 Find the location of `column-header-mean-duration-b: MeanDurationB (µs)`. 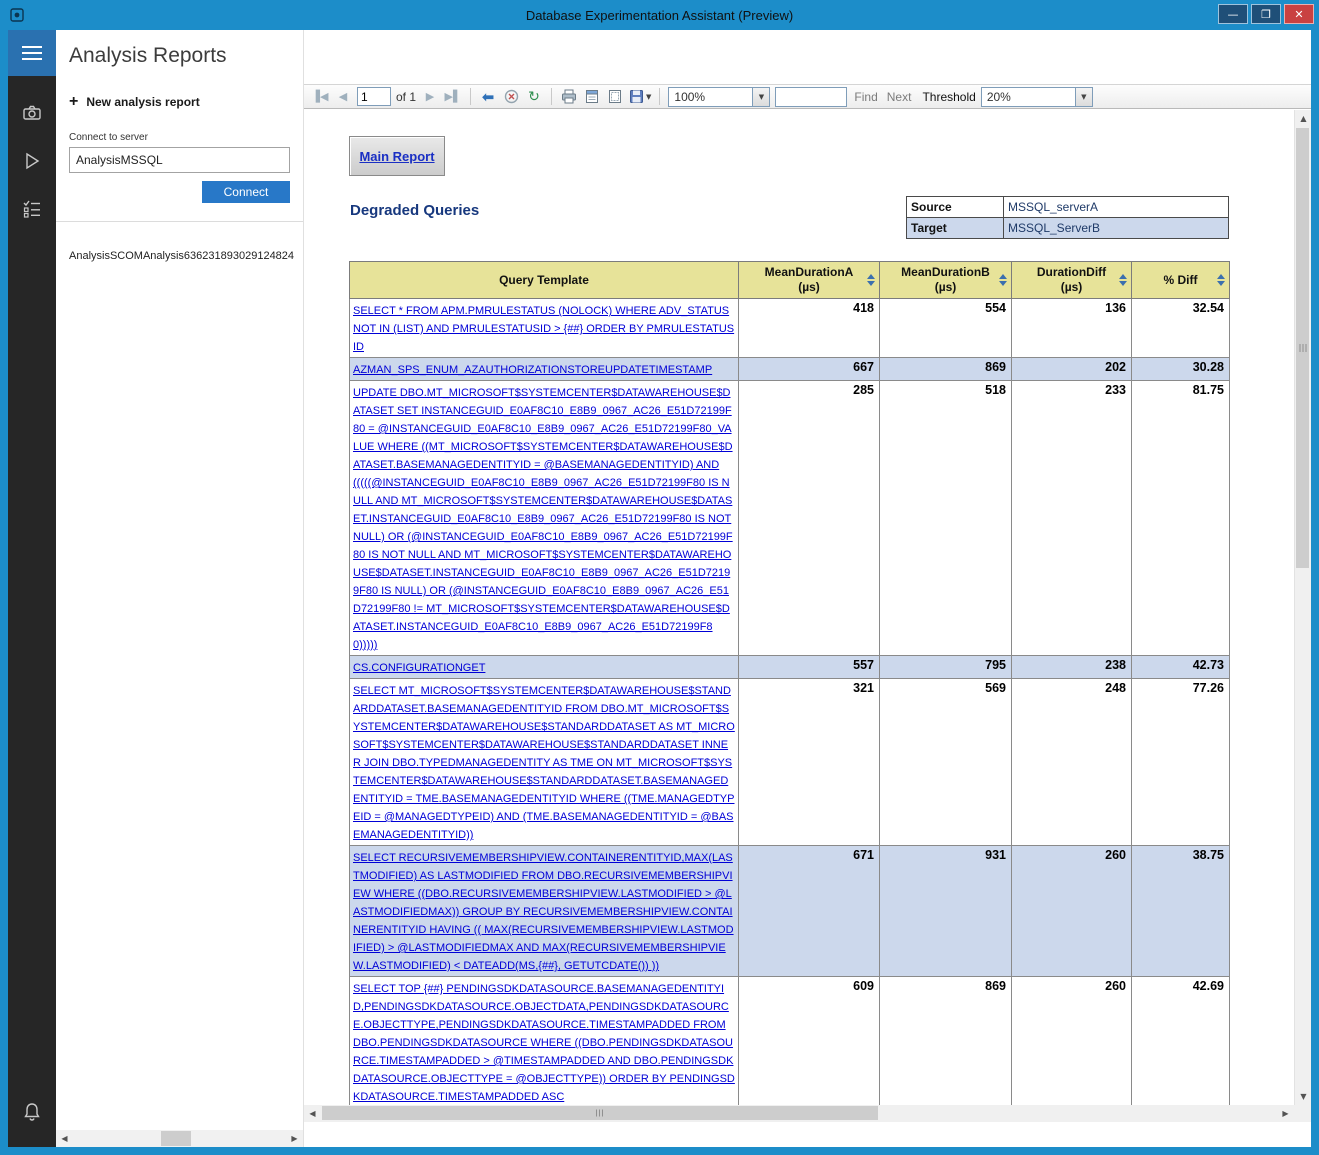

column-header-mean-duration-b: MeanDurationB (µs) is located at coordinates (945, 280).